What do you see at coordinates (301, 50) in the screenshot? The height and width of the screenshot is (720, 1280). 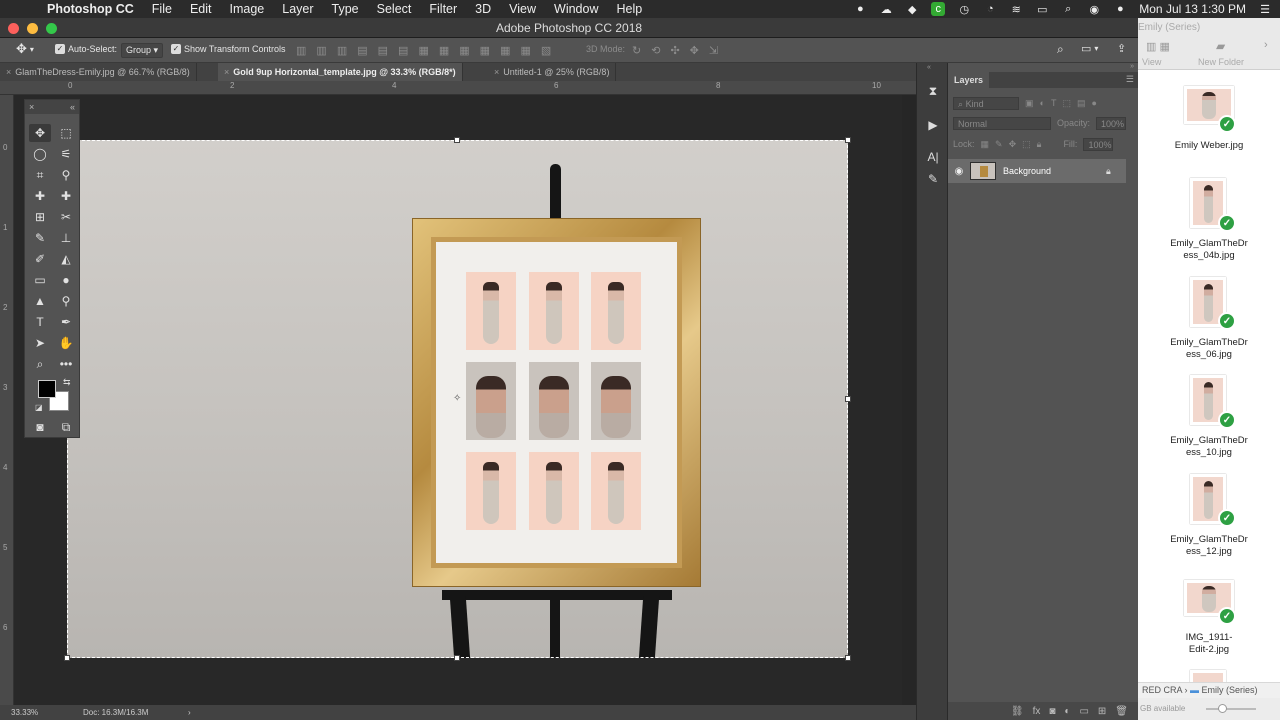 I see `align-top-icon: ▥` at bounding box center [301, 50].